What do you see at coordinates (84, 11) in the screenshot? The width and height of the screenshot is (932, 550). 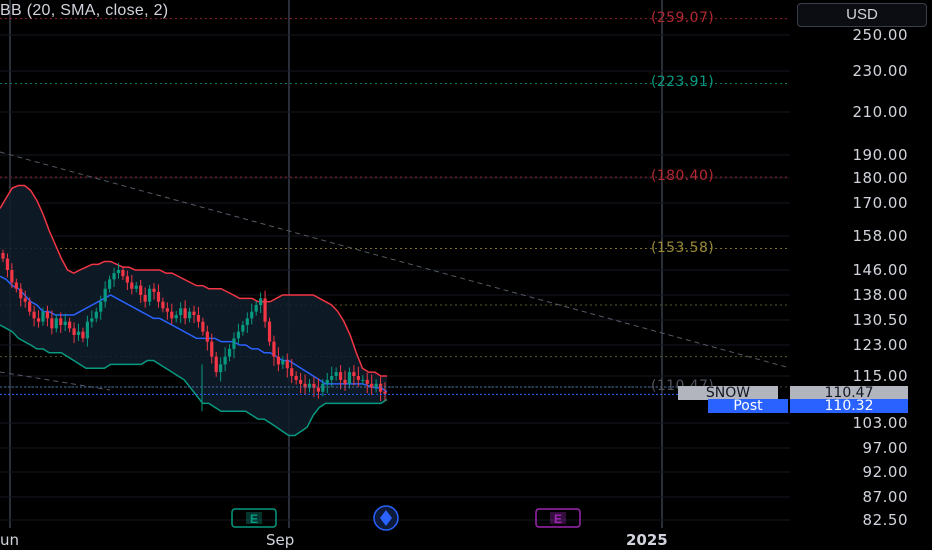 I see `indicator-legend: BB (20, SMA, close, 2)` at bounding box center [84, 11].